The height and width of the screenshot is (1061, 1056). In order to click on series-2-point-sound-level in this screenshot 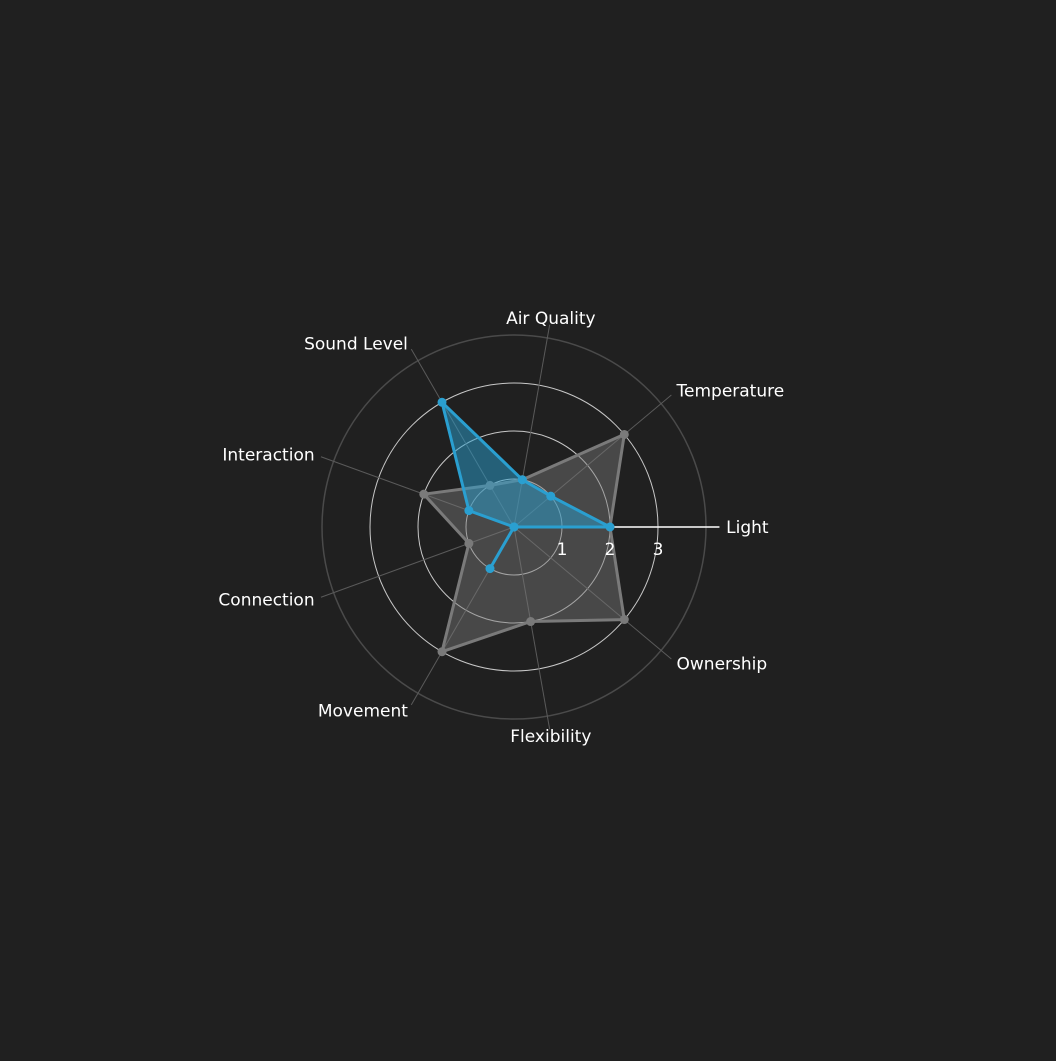, I will do `click(442, 402)`.